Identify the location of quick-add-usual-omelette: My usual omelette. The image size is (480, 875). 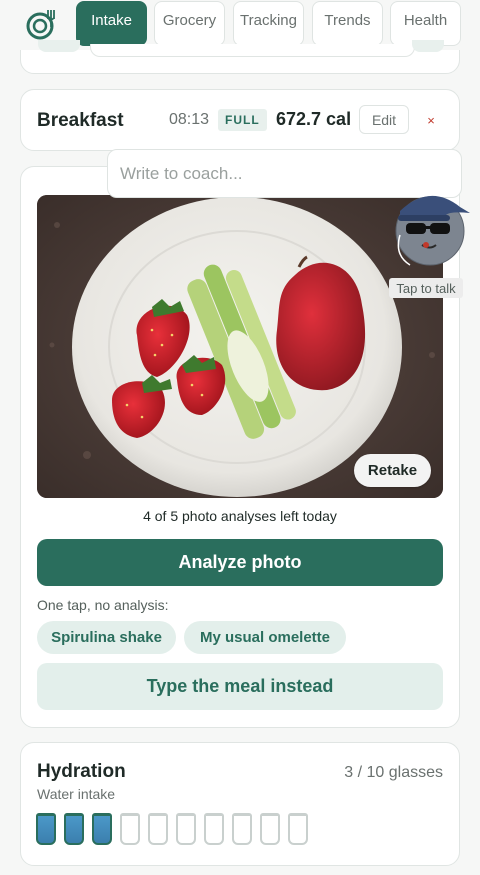
(265, 637).